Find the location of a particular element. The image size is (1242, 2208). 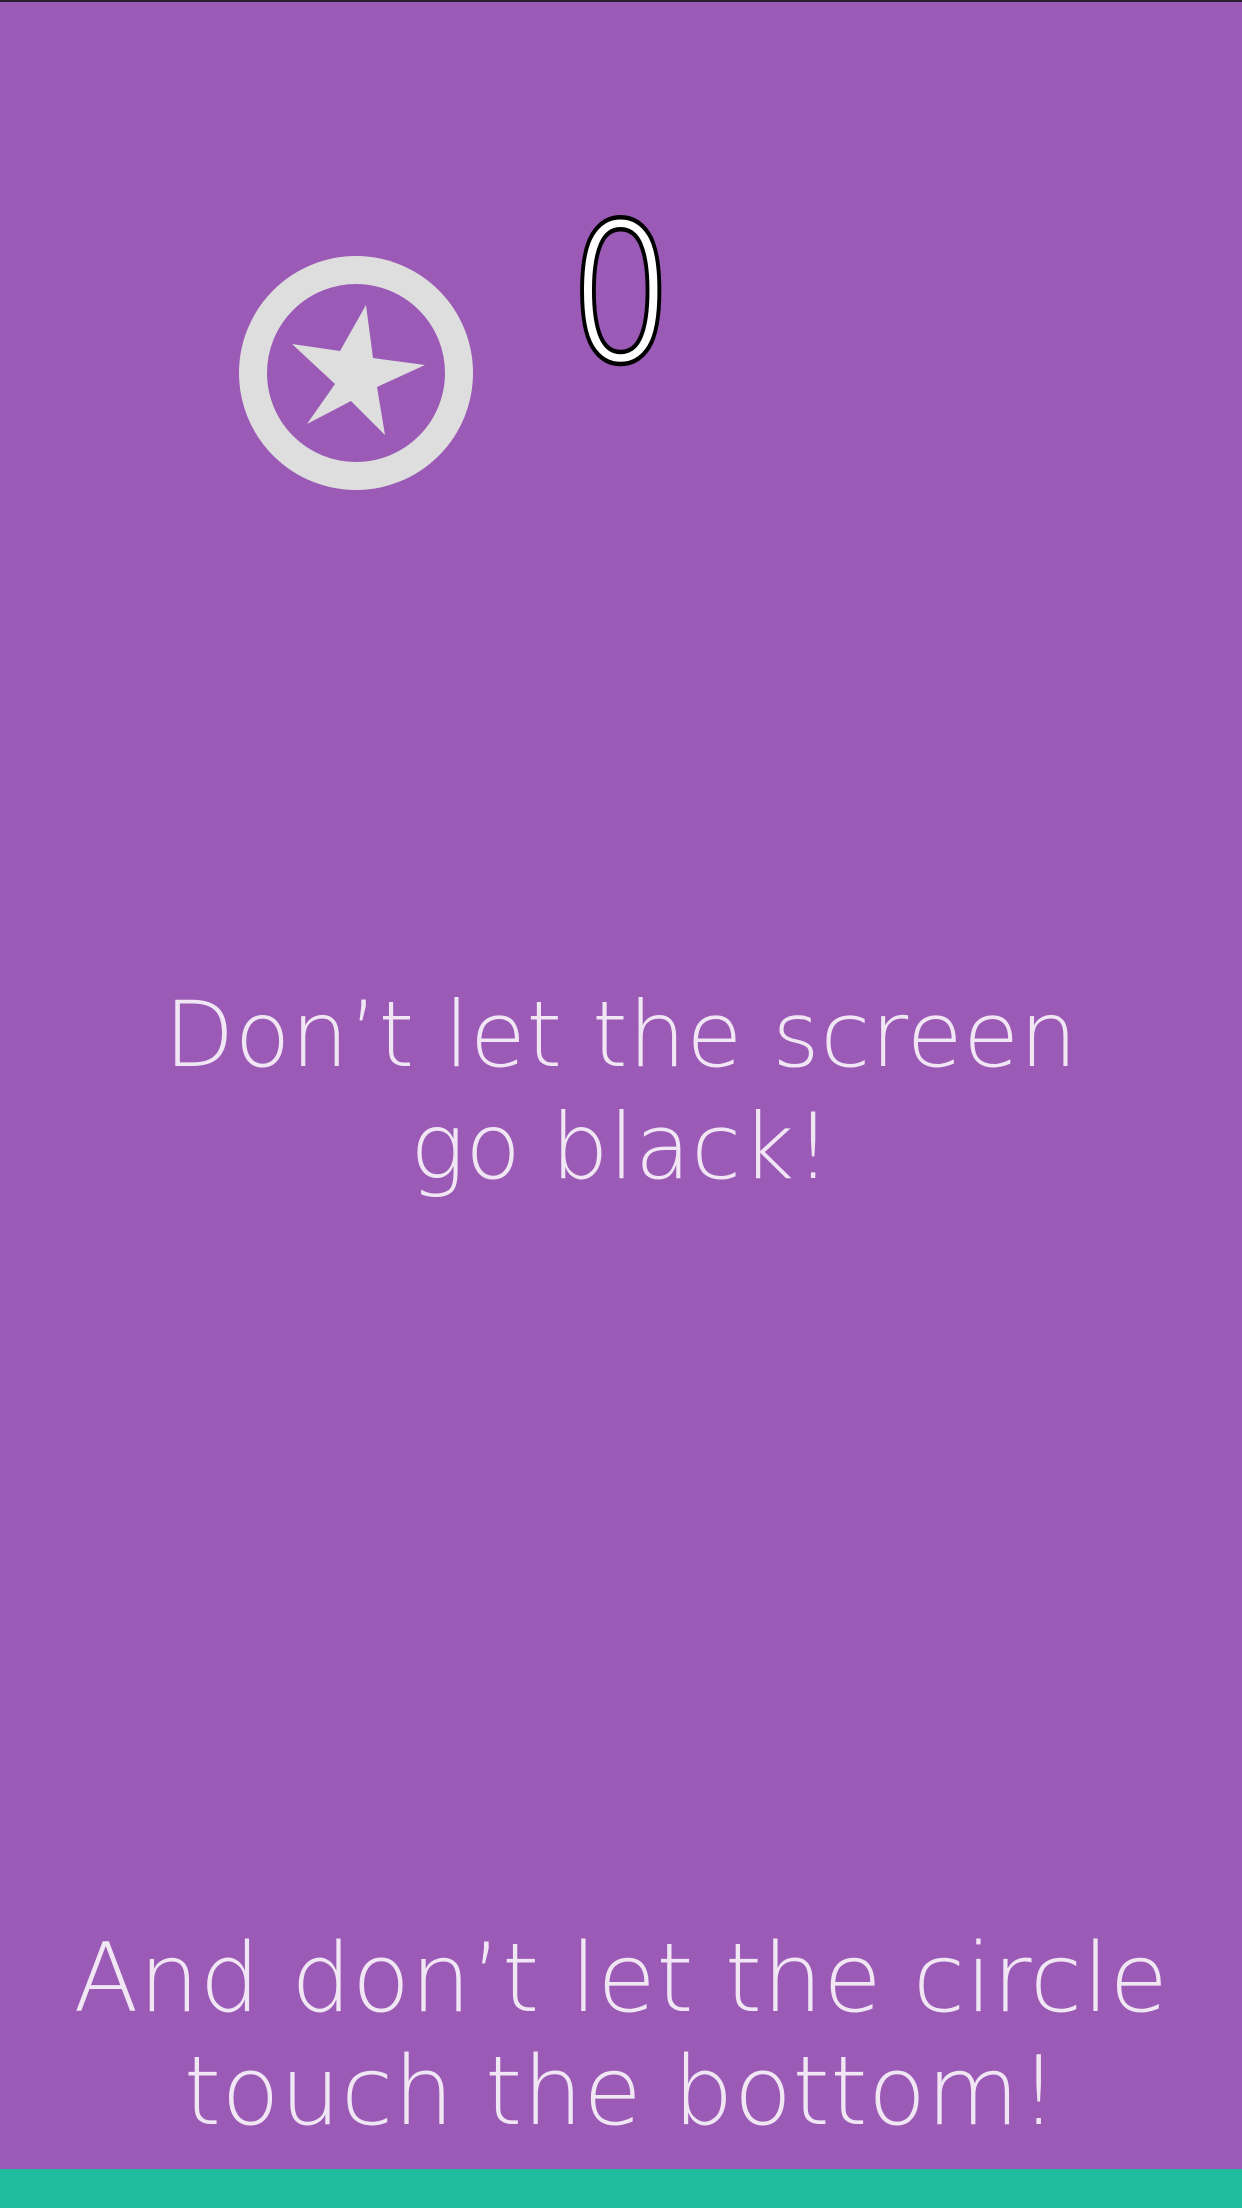

star-shape is located at coordinates (358, 370).